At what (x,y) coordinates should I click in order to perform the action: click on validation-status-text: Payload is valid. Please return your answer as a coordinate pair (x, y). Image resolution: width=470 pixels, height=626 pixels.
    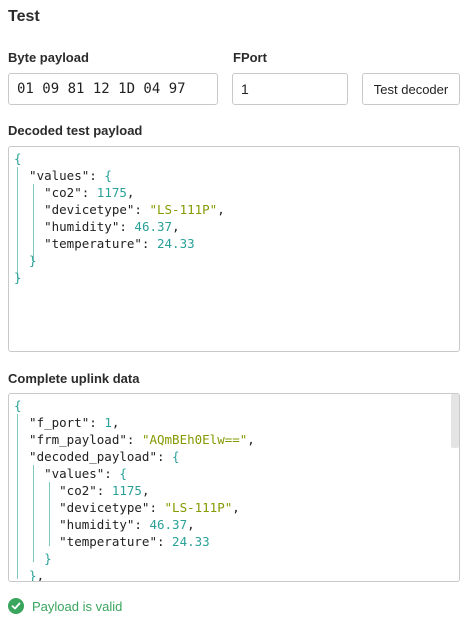
    Looking at the image, I should click on (77, 606).